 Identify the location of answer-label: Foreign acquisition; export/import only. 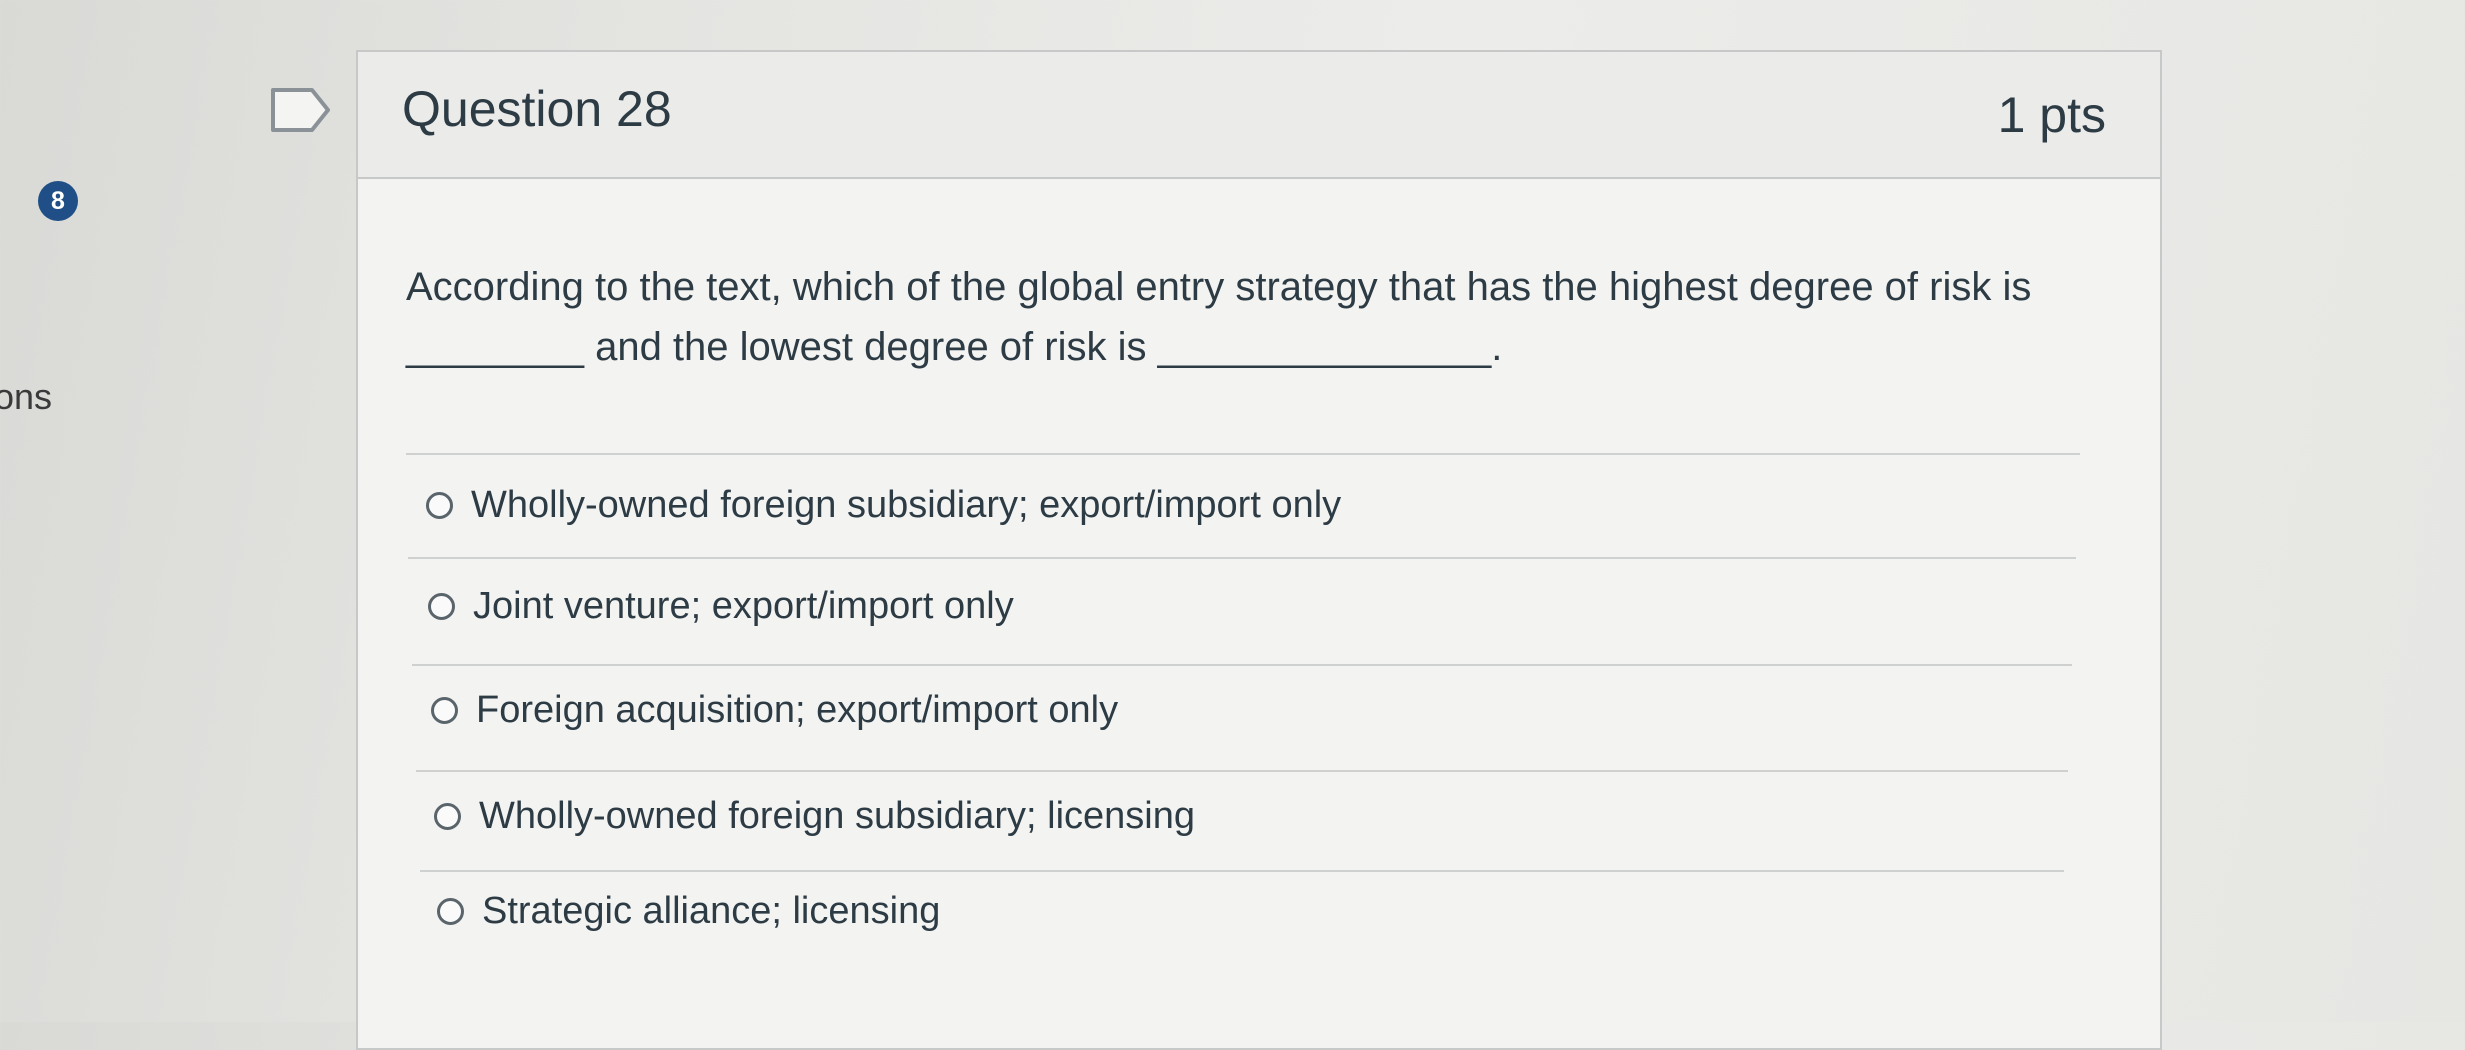
(797, 709).